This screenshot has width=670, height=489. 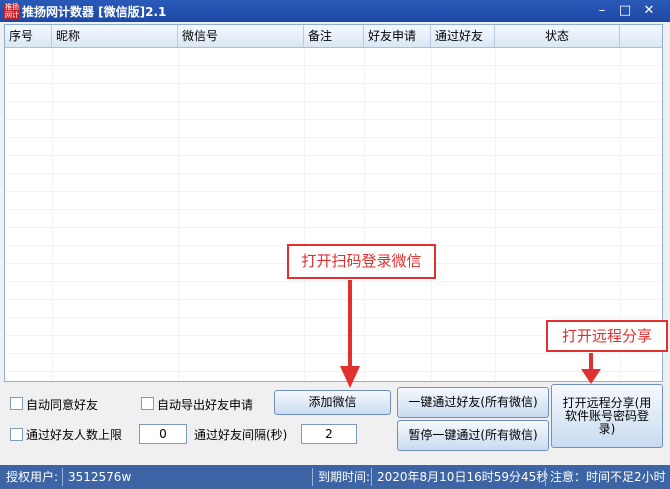 What do you see at coordinates (147, 403) in the screenshot?
I see `auto-export-checkbox` at bounding box center [147, 403].